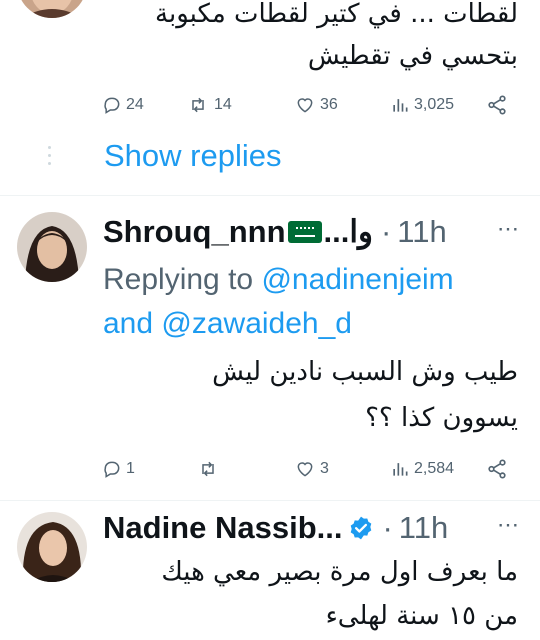  Describe the element at coordinates (192, 156) in the screenshot. I see `show-replies-link: Show replies` at that location.